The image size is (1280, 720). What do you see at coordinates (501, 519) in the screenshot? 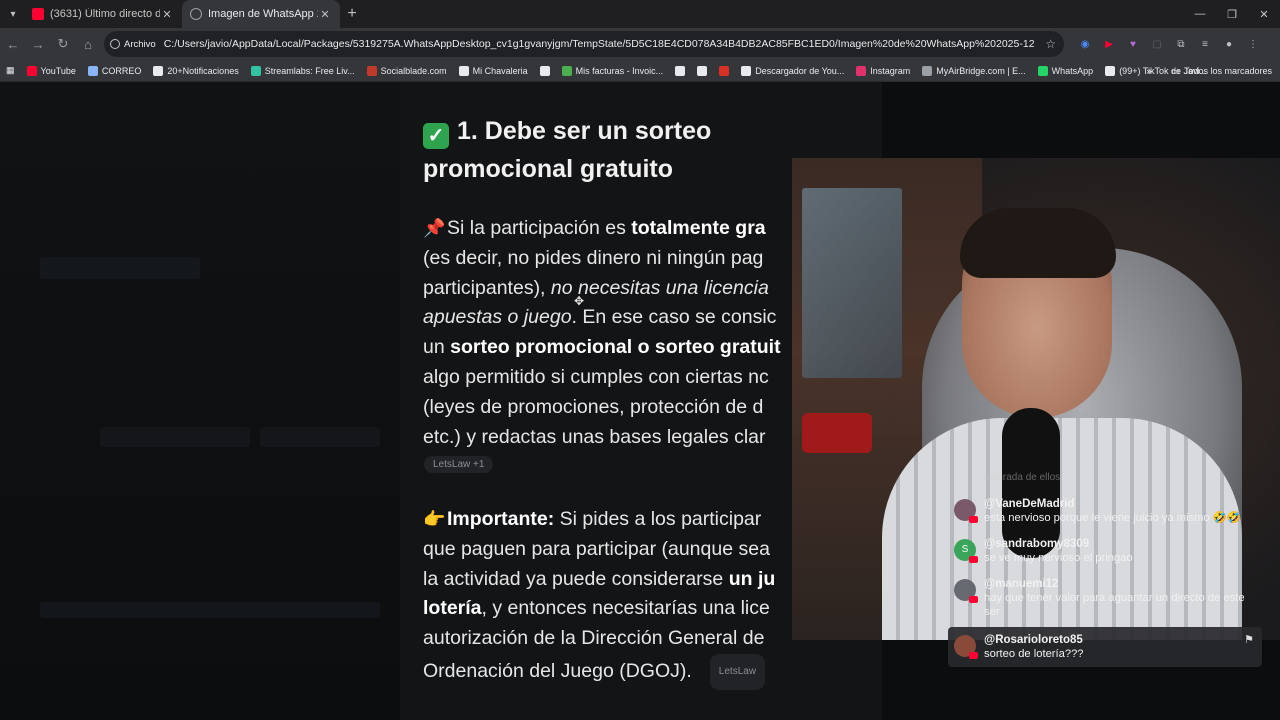
I see `text-bold: Importante:` at bounding box center [501, 519].